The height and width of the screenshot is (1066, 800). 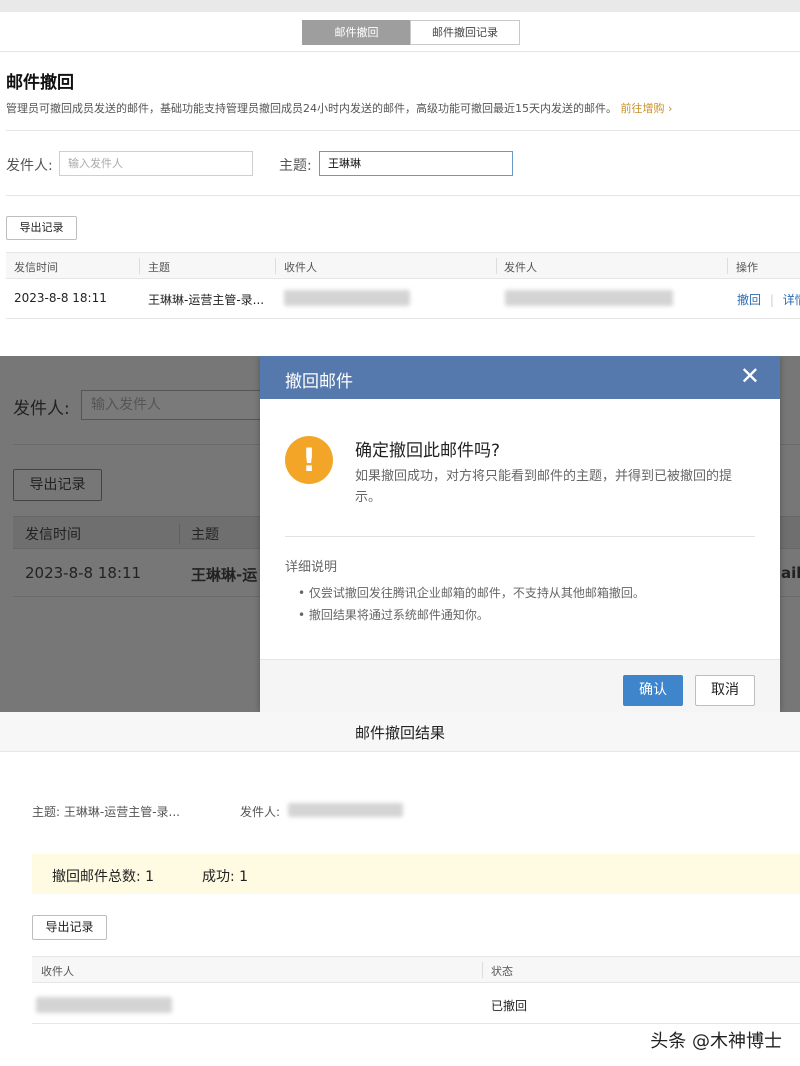 I want to click on warning-icon: !, so click(x=309, y=460).